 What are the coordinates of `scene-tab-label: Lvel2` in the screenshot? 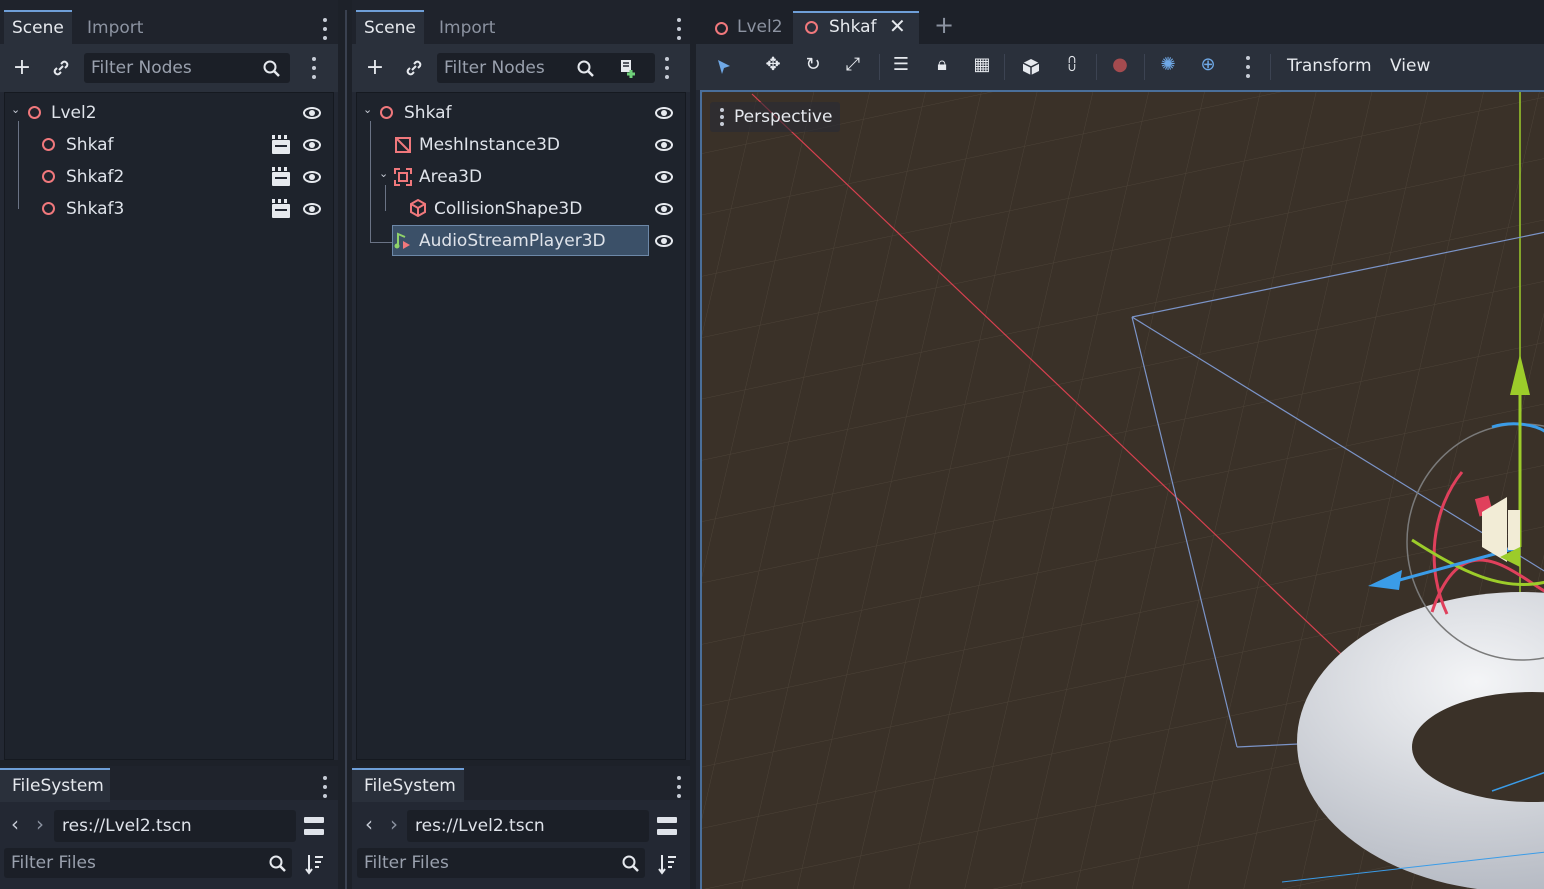 It's located at (760, 27).